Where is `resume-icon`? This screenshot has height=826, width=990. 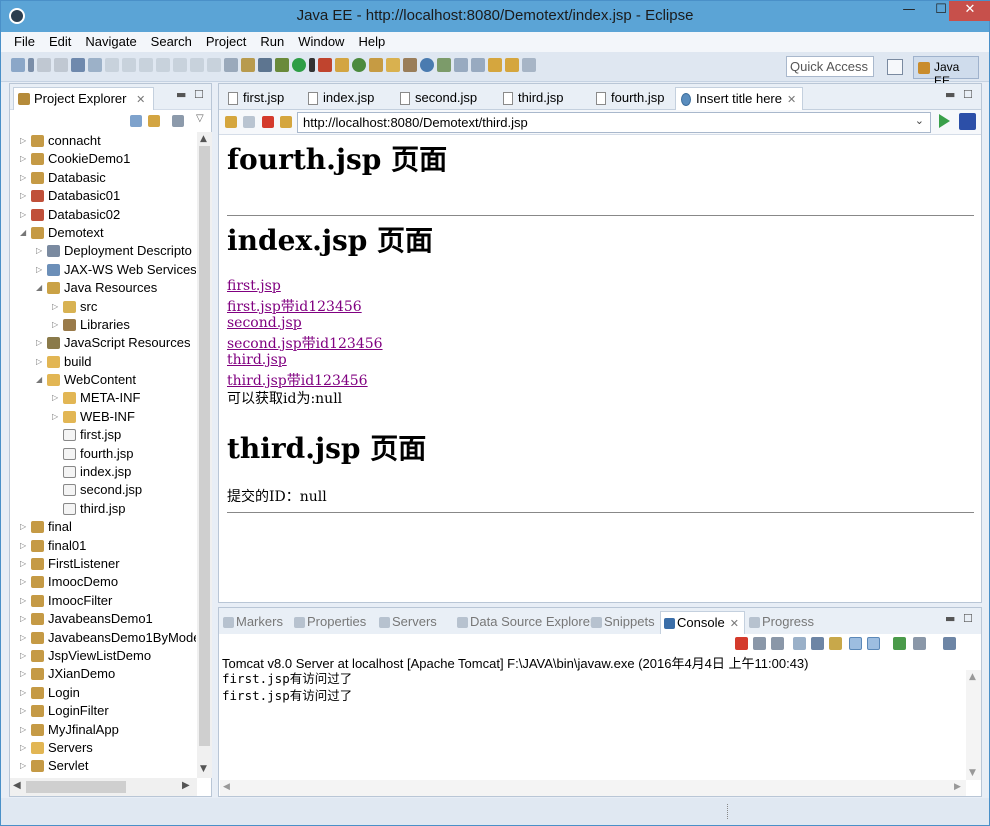 resume-icon is located at coordinates (112, 65).